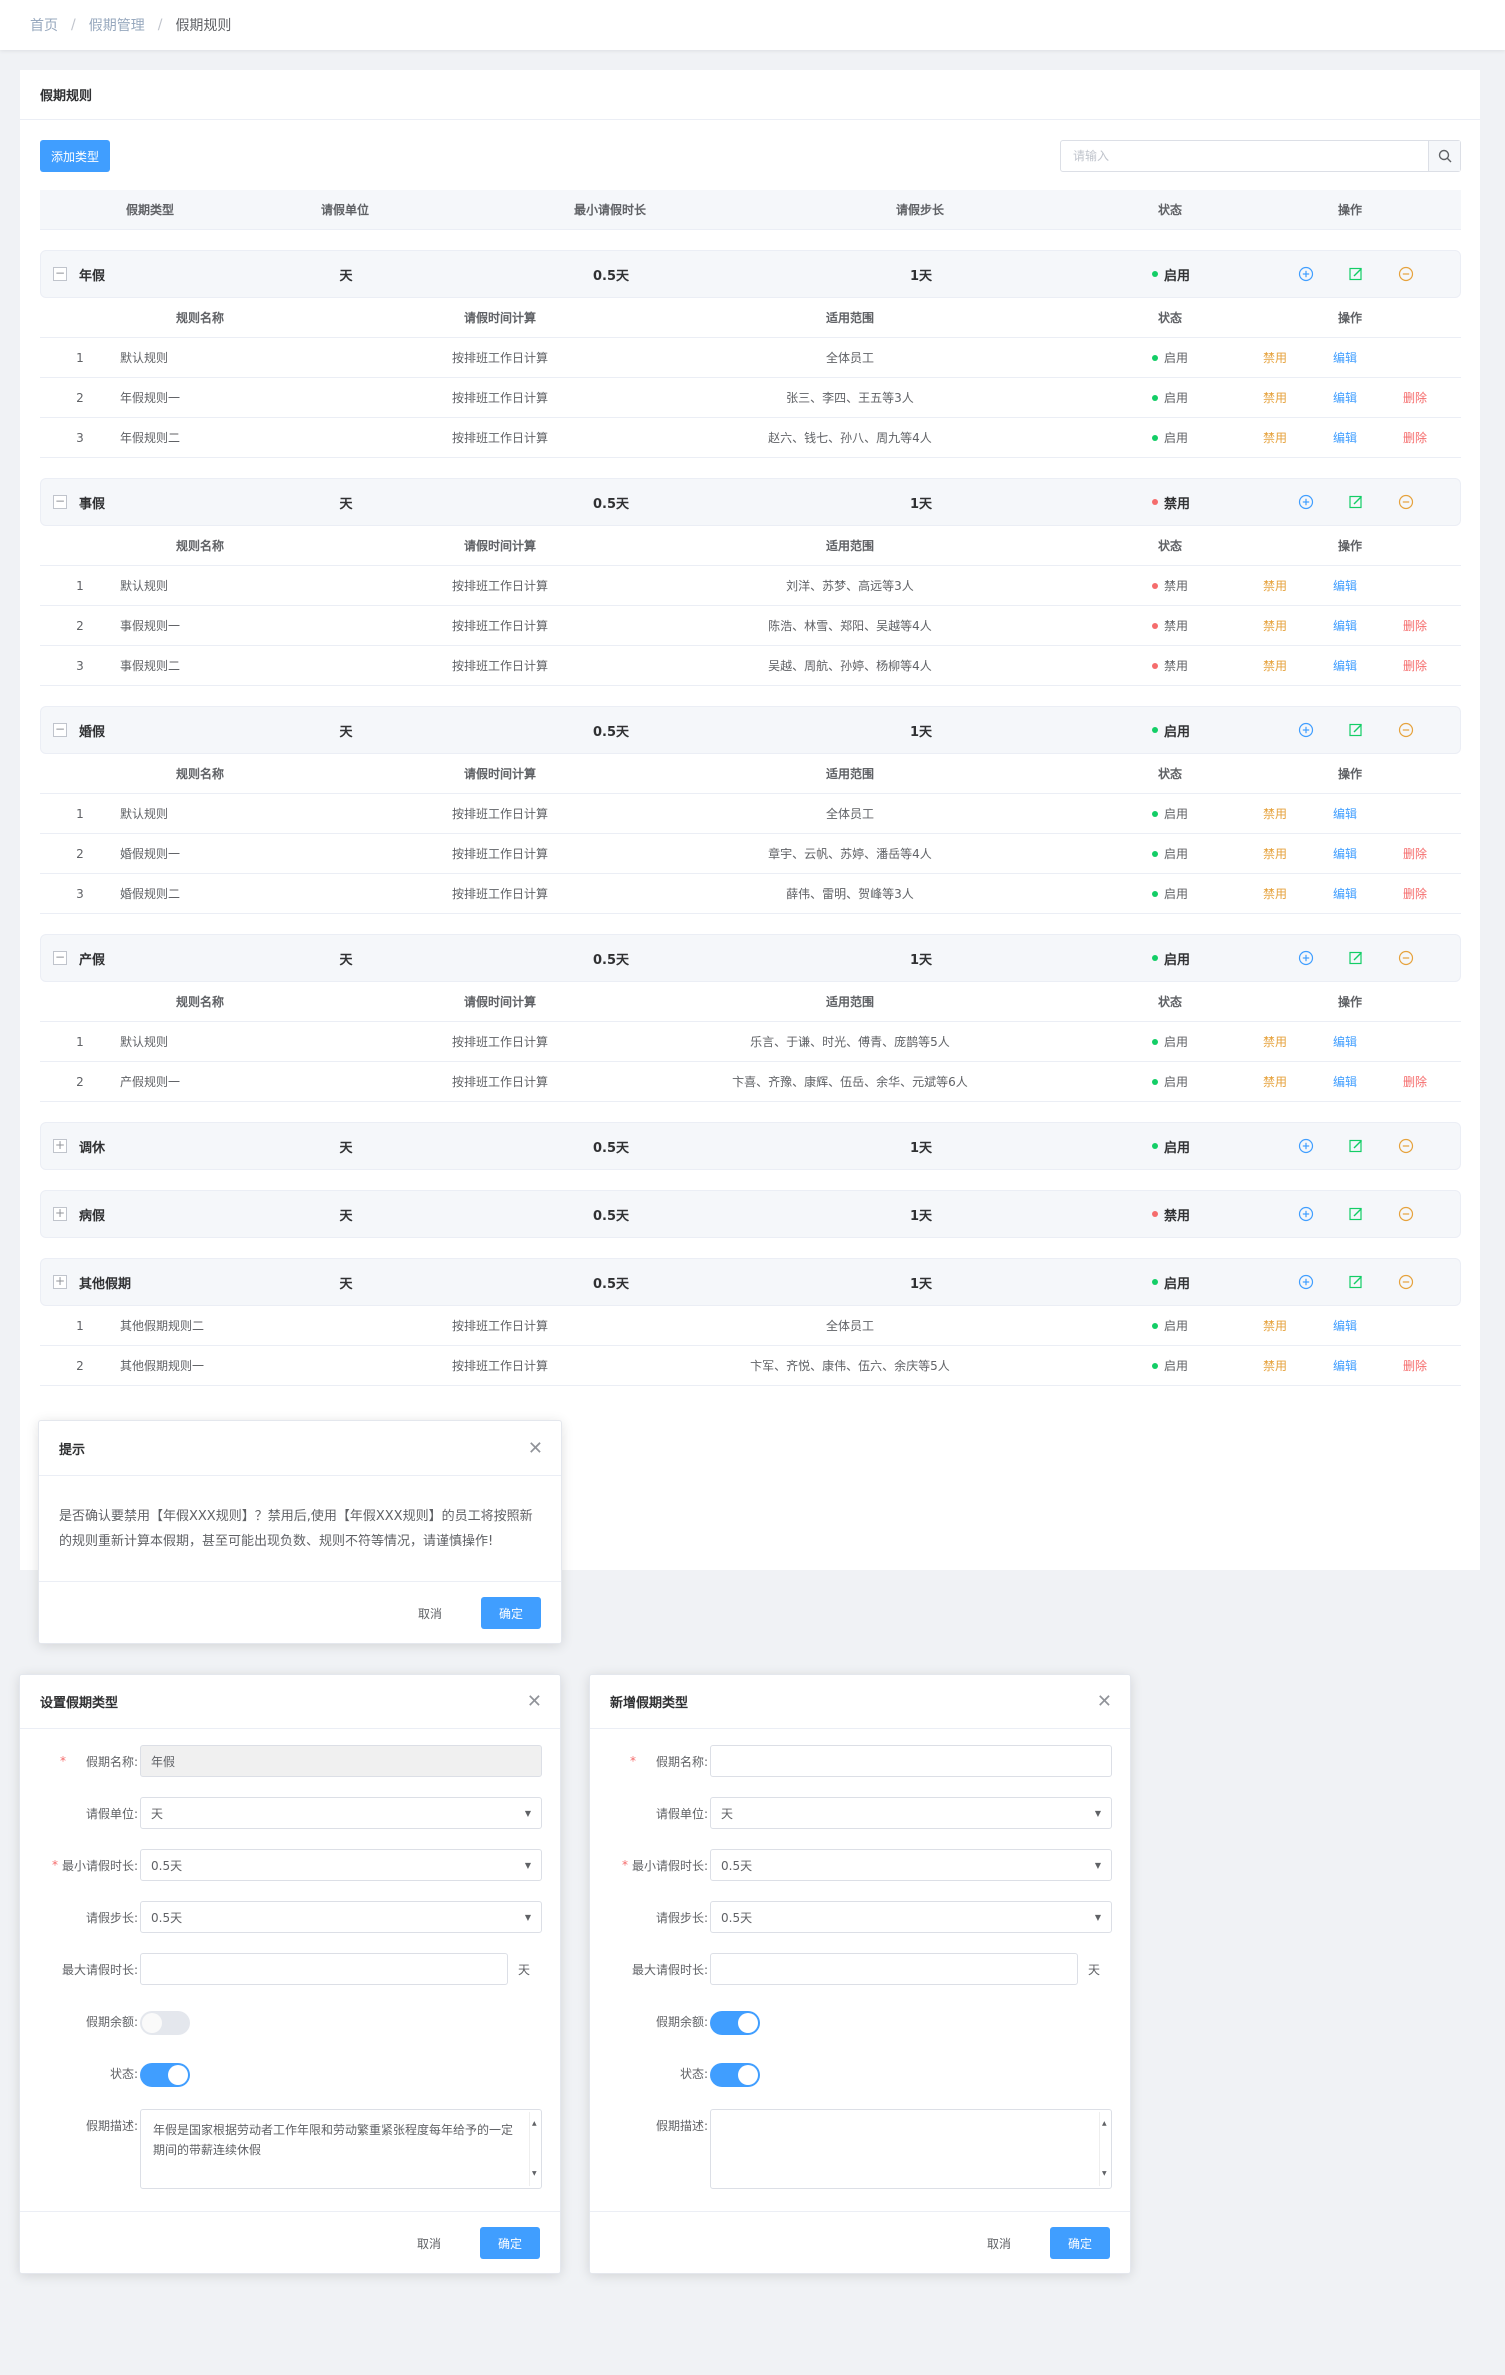 The height and width of the screenshot is (2375, 1505). I want to click on breadcrumb-home: 首页, so click(44, 25).